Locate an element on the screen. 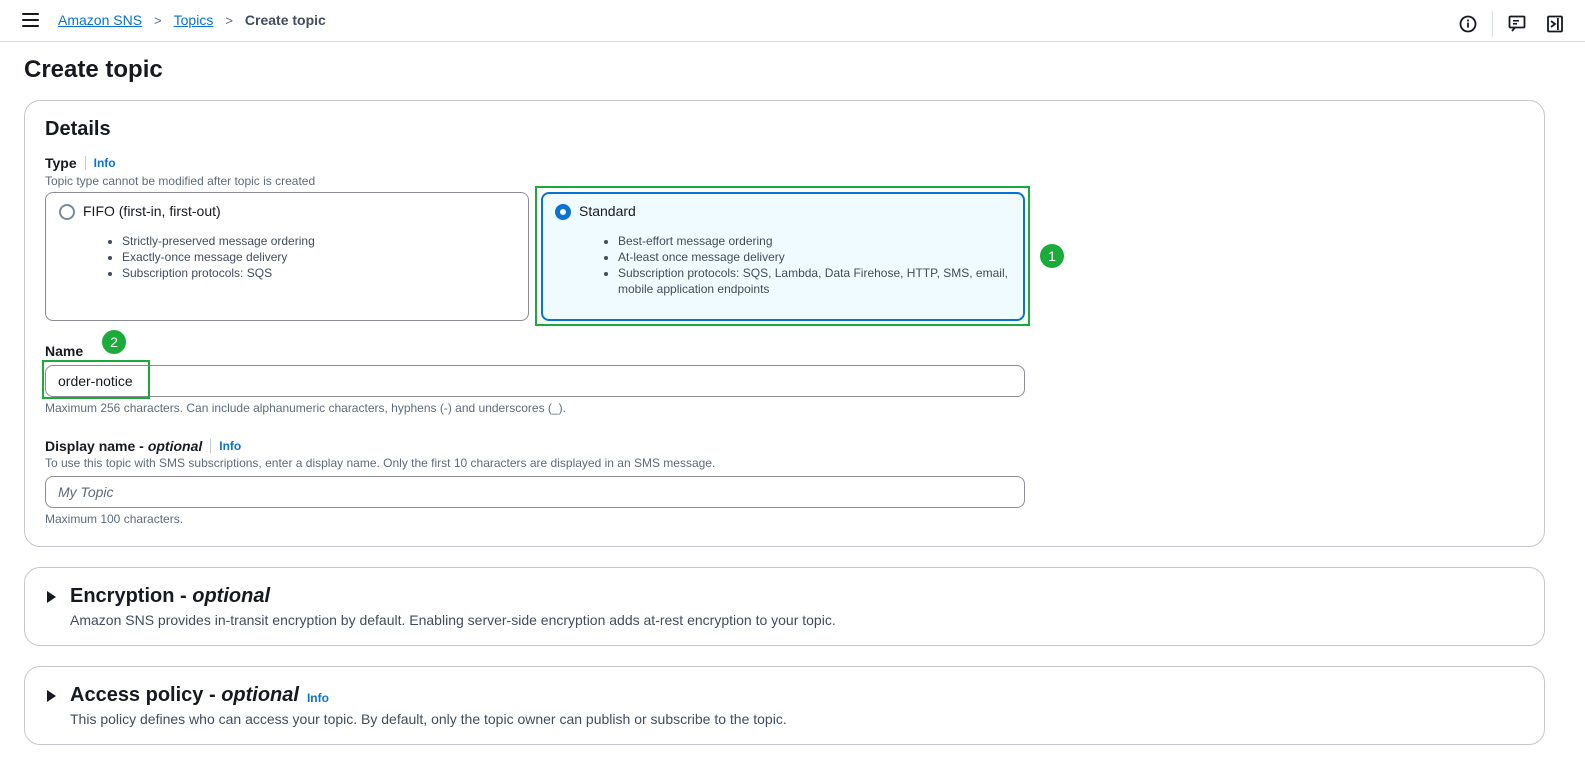  access-policy-title: Access policy - optional is located at coordinates (184, 695).